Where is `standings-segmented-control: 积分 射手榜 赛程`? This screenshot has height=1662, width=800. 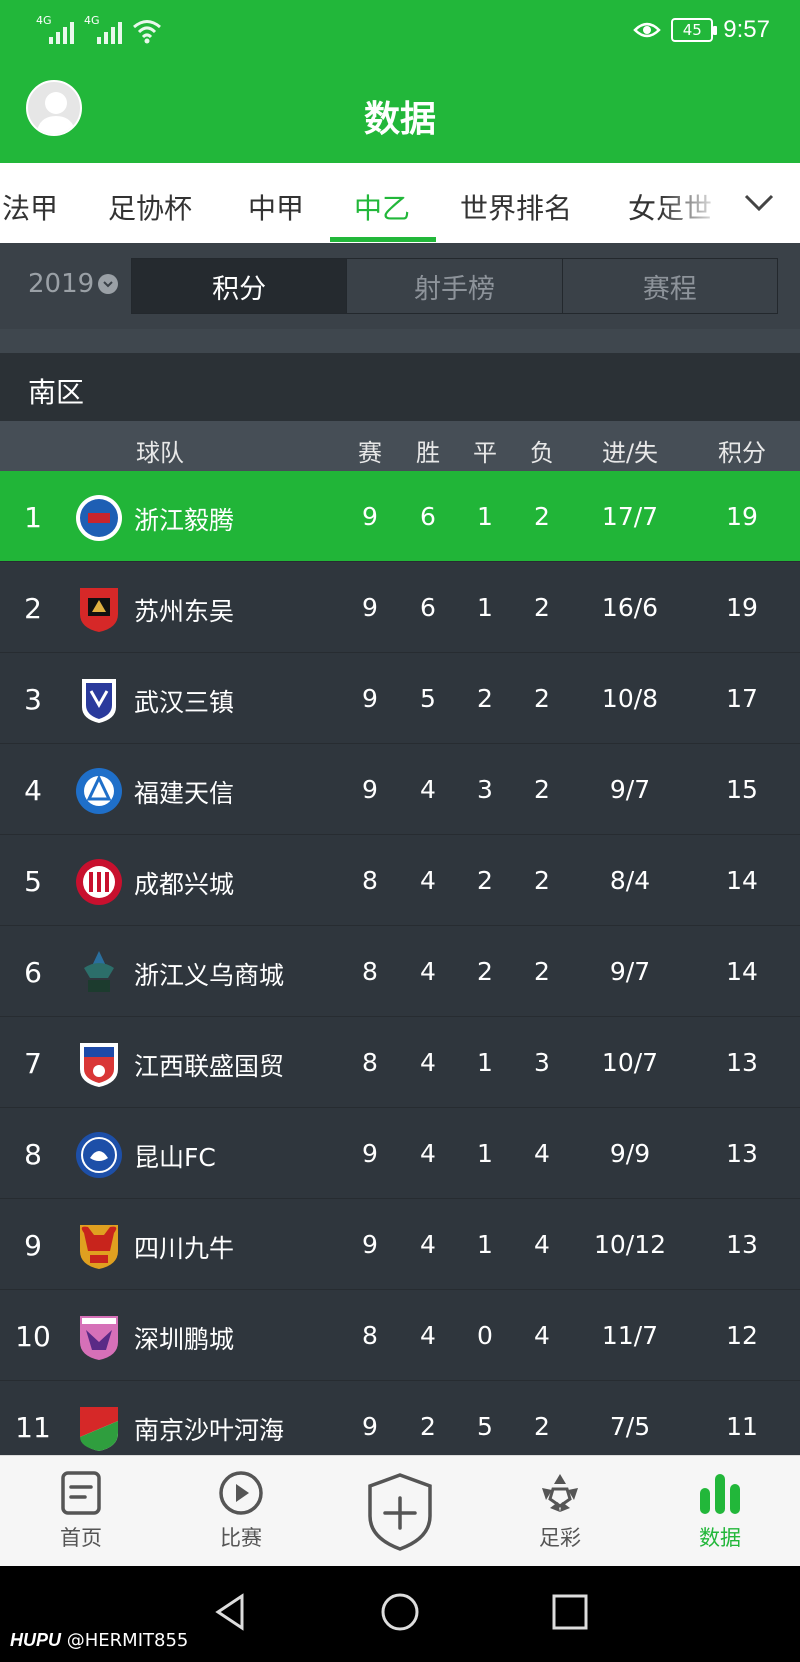
standings-segmented-control: 积分 射手榜 赛程 is located at coordinates (454, 286).